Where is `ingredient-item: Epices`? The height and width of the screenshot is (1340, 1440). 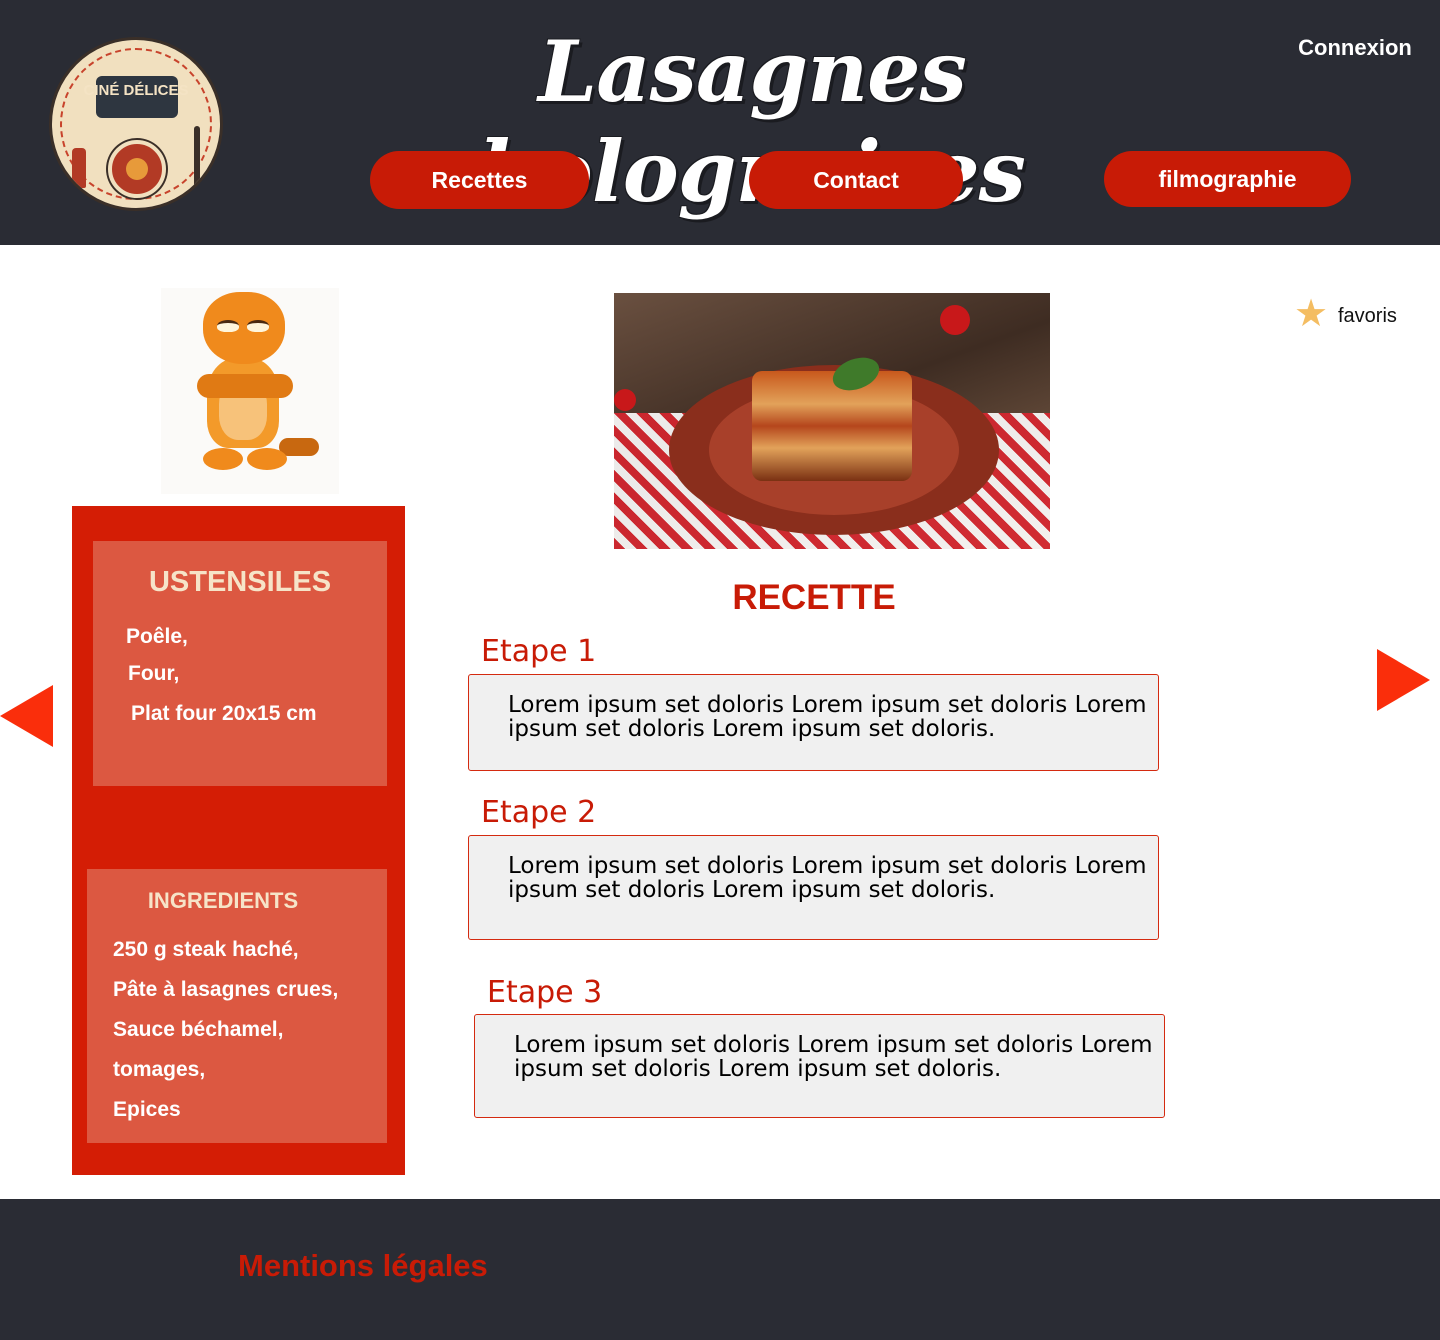
ingredient-item: Epices is located at coordinates (147, 1109).